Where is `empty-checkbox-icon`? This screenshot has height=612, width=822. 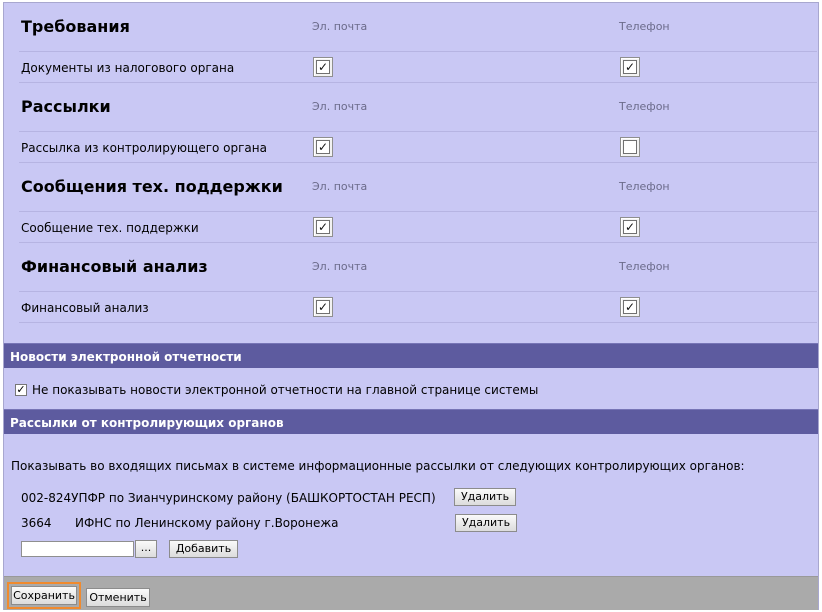 empty-checkbox-icon is located at coordinates (630, 147).